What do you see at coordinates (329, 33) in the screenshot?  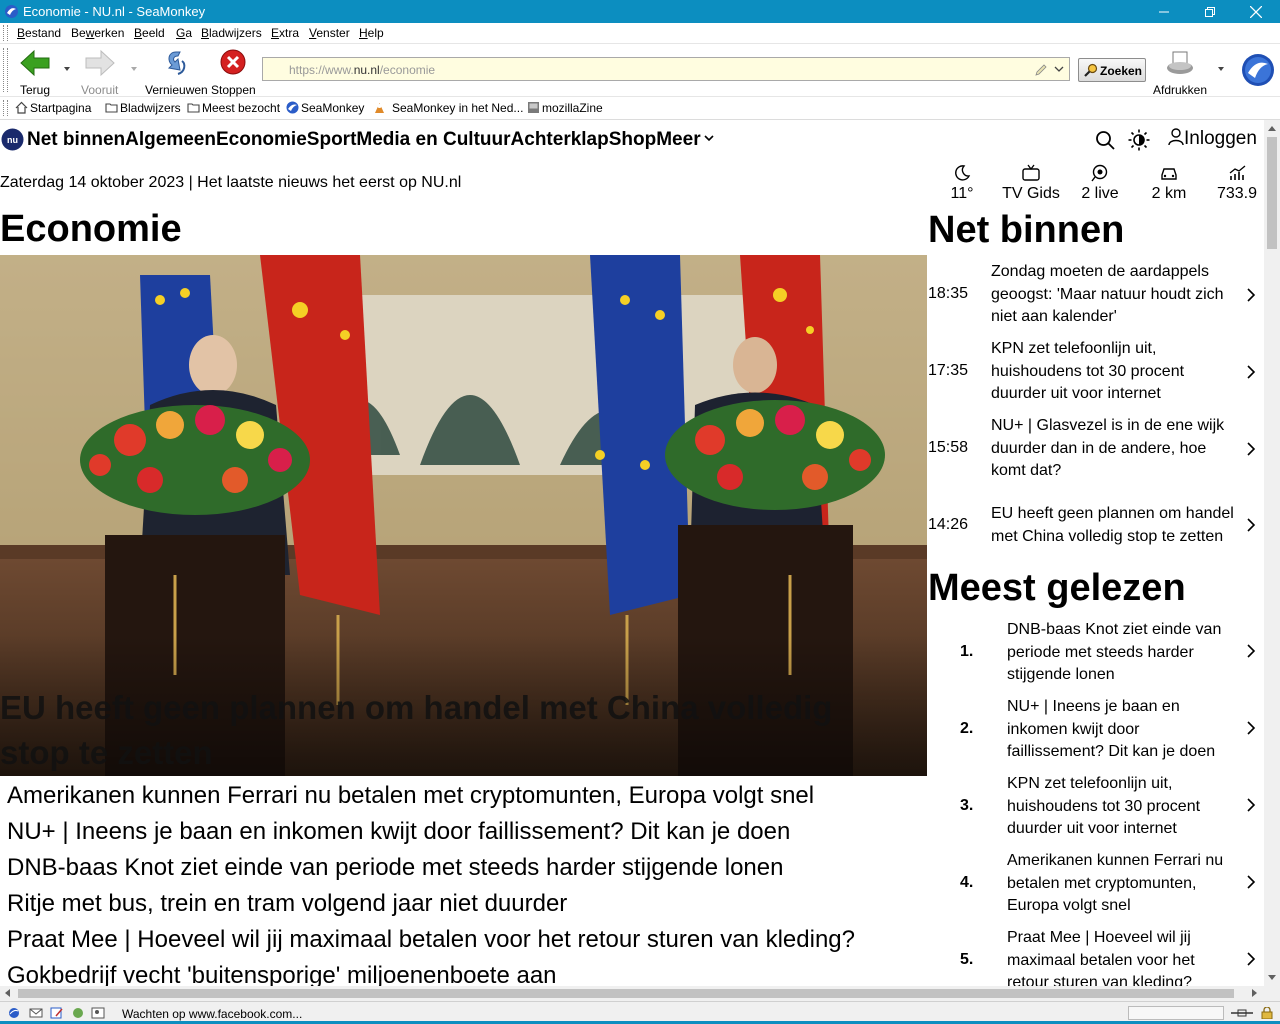 I see `menu-venster: Venster` at bounding box center [329, 33].